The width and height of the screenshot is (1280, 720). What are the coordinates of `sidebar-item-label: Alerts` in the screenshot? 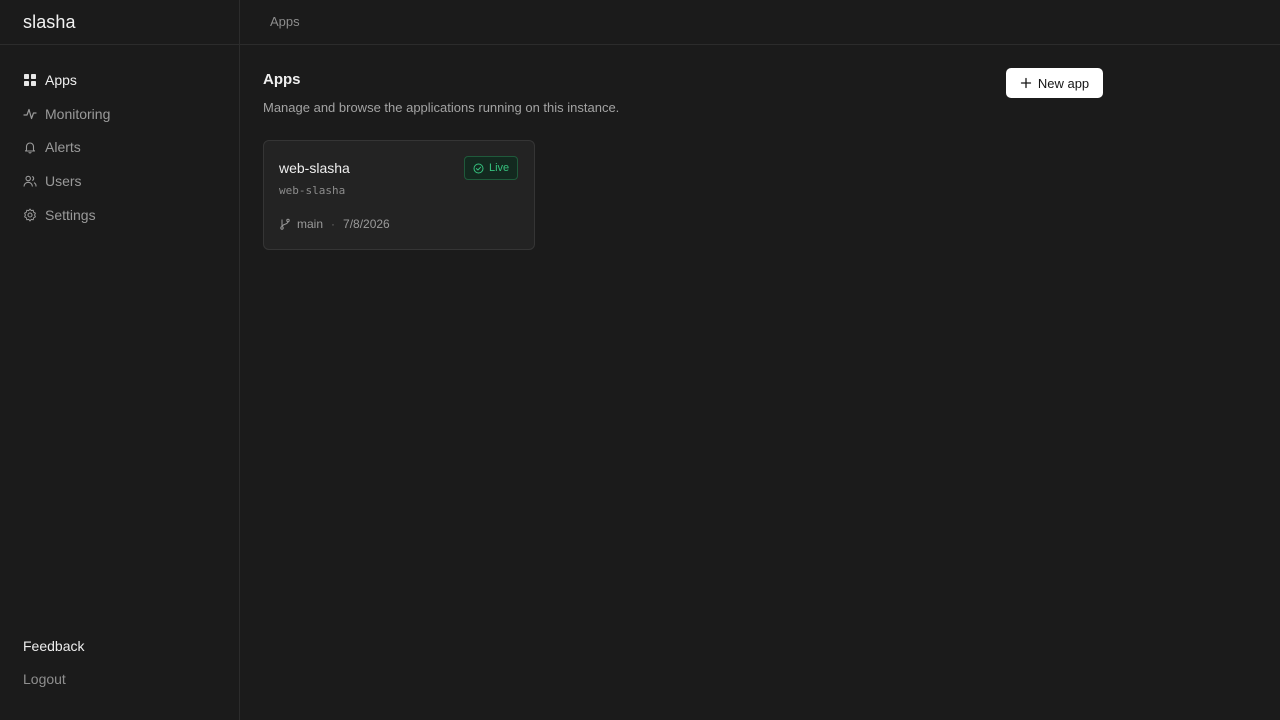 It's located at (63, 147).